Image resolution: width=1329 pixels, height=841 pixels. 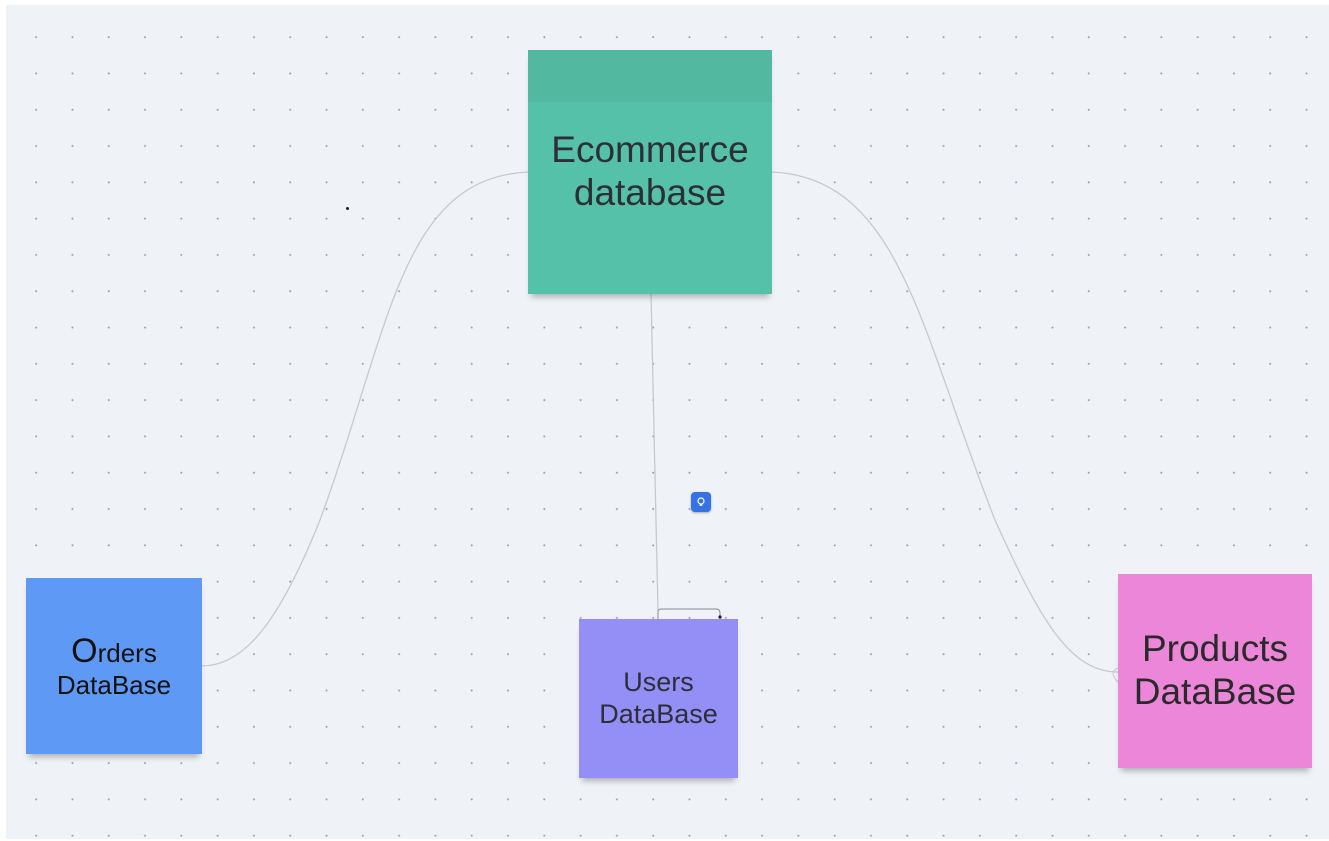 What do you see at coordinates (347, 208) in the screenshot?
I see `cursor-marker` at bounding box center [347, 208].